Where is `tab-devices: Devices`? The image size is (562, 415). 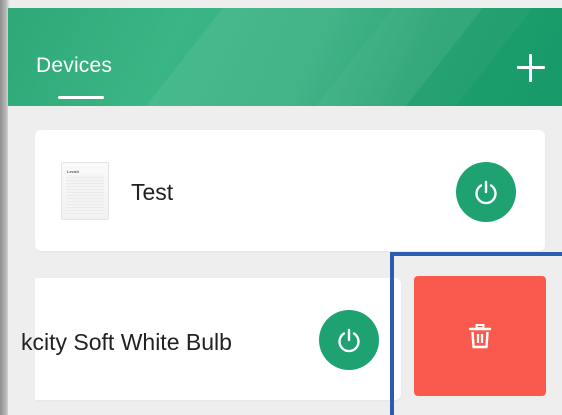
tab-devices: Devices is located at coordinates (74, 66).